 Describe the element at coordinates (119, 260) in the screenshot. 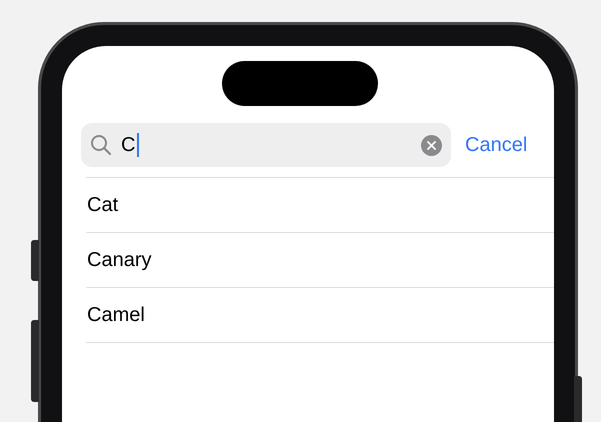

I see `row-label: Canary` at that location.